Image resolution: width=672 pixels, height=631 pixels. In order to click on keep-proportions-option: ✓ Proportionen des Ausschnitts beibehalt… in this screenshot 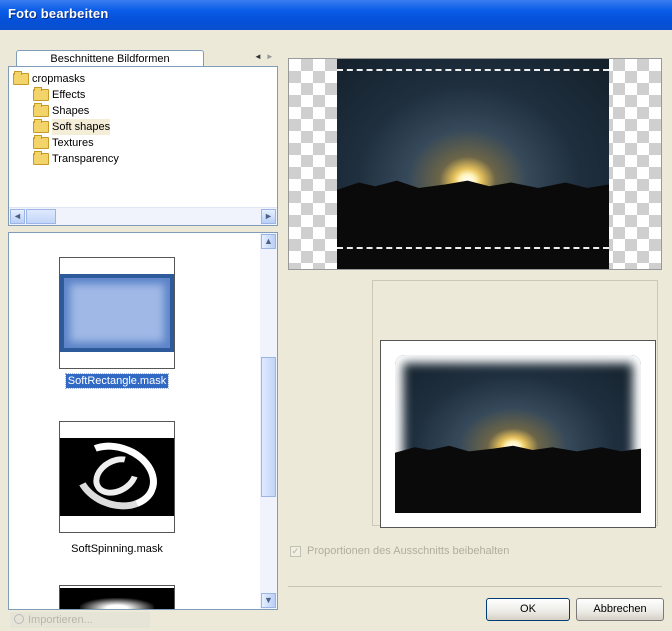, I will do `click(399, 551)`.